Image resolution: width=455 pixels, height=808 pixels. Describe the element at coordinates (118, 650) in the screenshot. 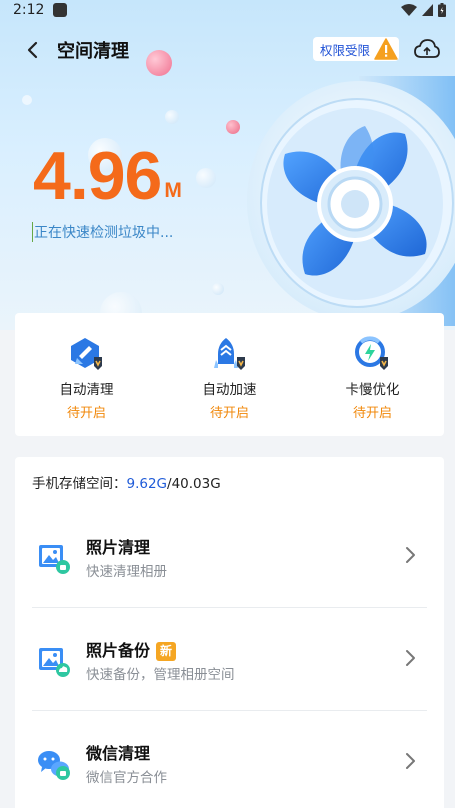

I see `tool-title-text: 照片备份` at that location.